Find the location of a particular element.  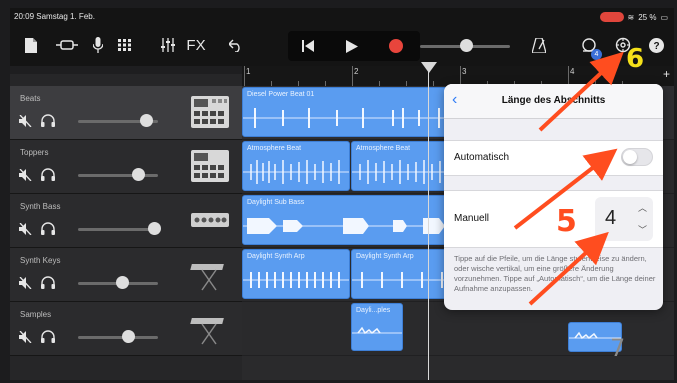

annotation-step-5: 5 is located at coordinates (566, 221).